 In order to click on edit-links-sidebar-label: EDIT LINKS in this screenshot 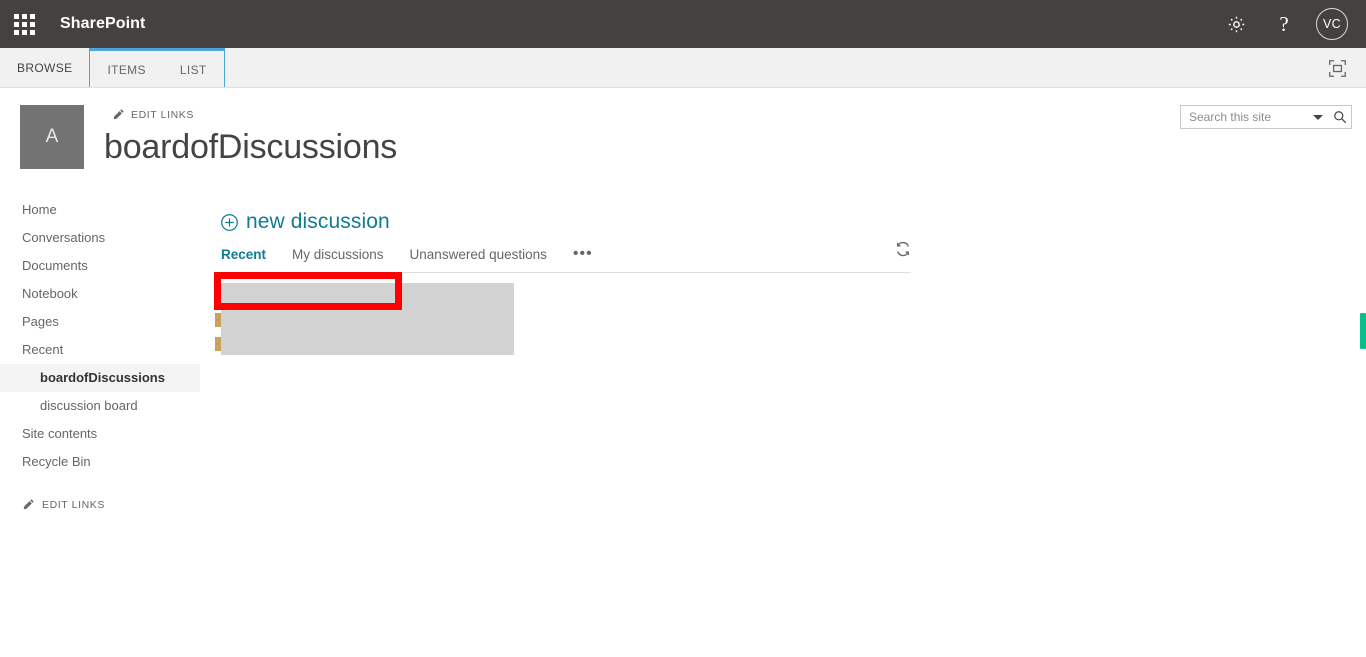, I will do `click(73, 504)`.